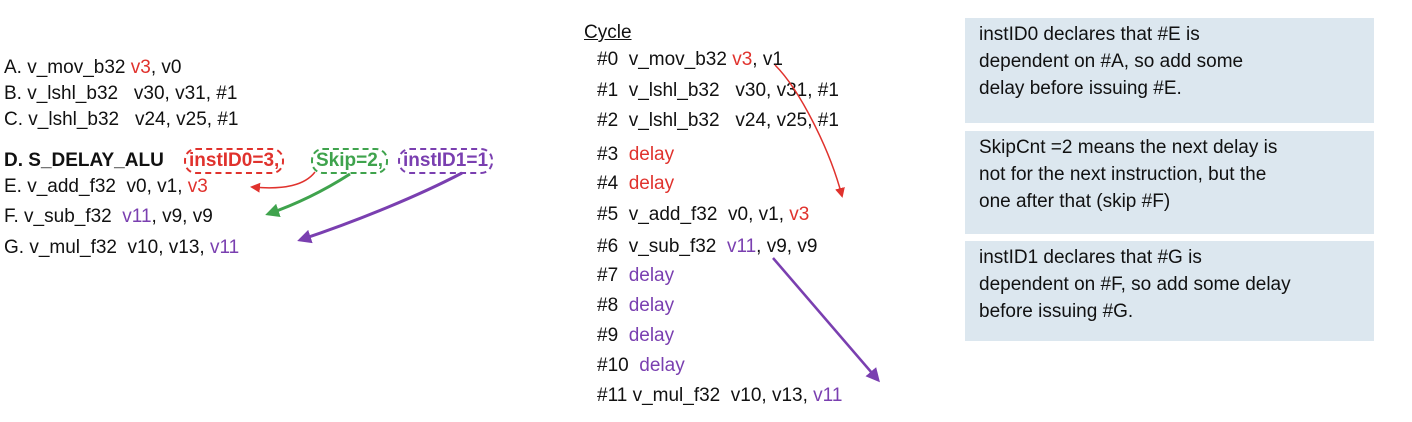  Describe the element at coordinates (283, 182) in the screenshot. I see `arrow-instid0-to-e` at that location.